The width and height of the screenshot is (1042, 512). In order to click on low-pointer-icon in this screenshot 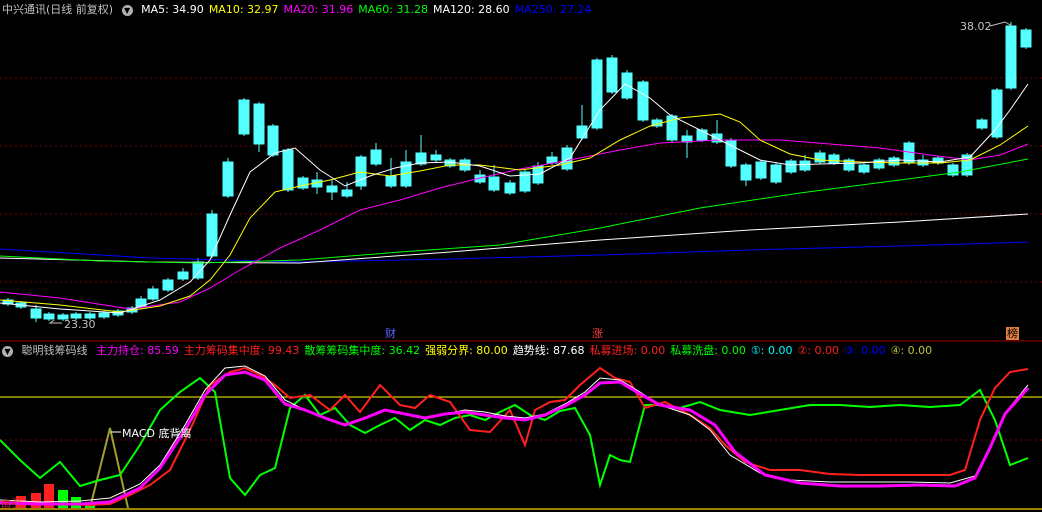, I will do `click(55, 321)`.